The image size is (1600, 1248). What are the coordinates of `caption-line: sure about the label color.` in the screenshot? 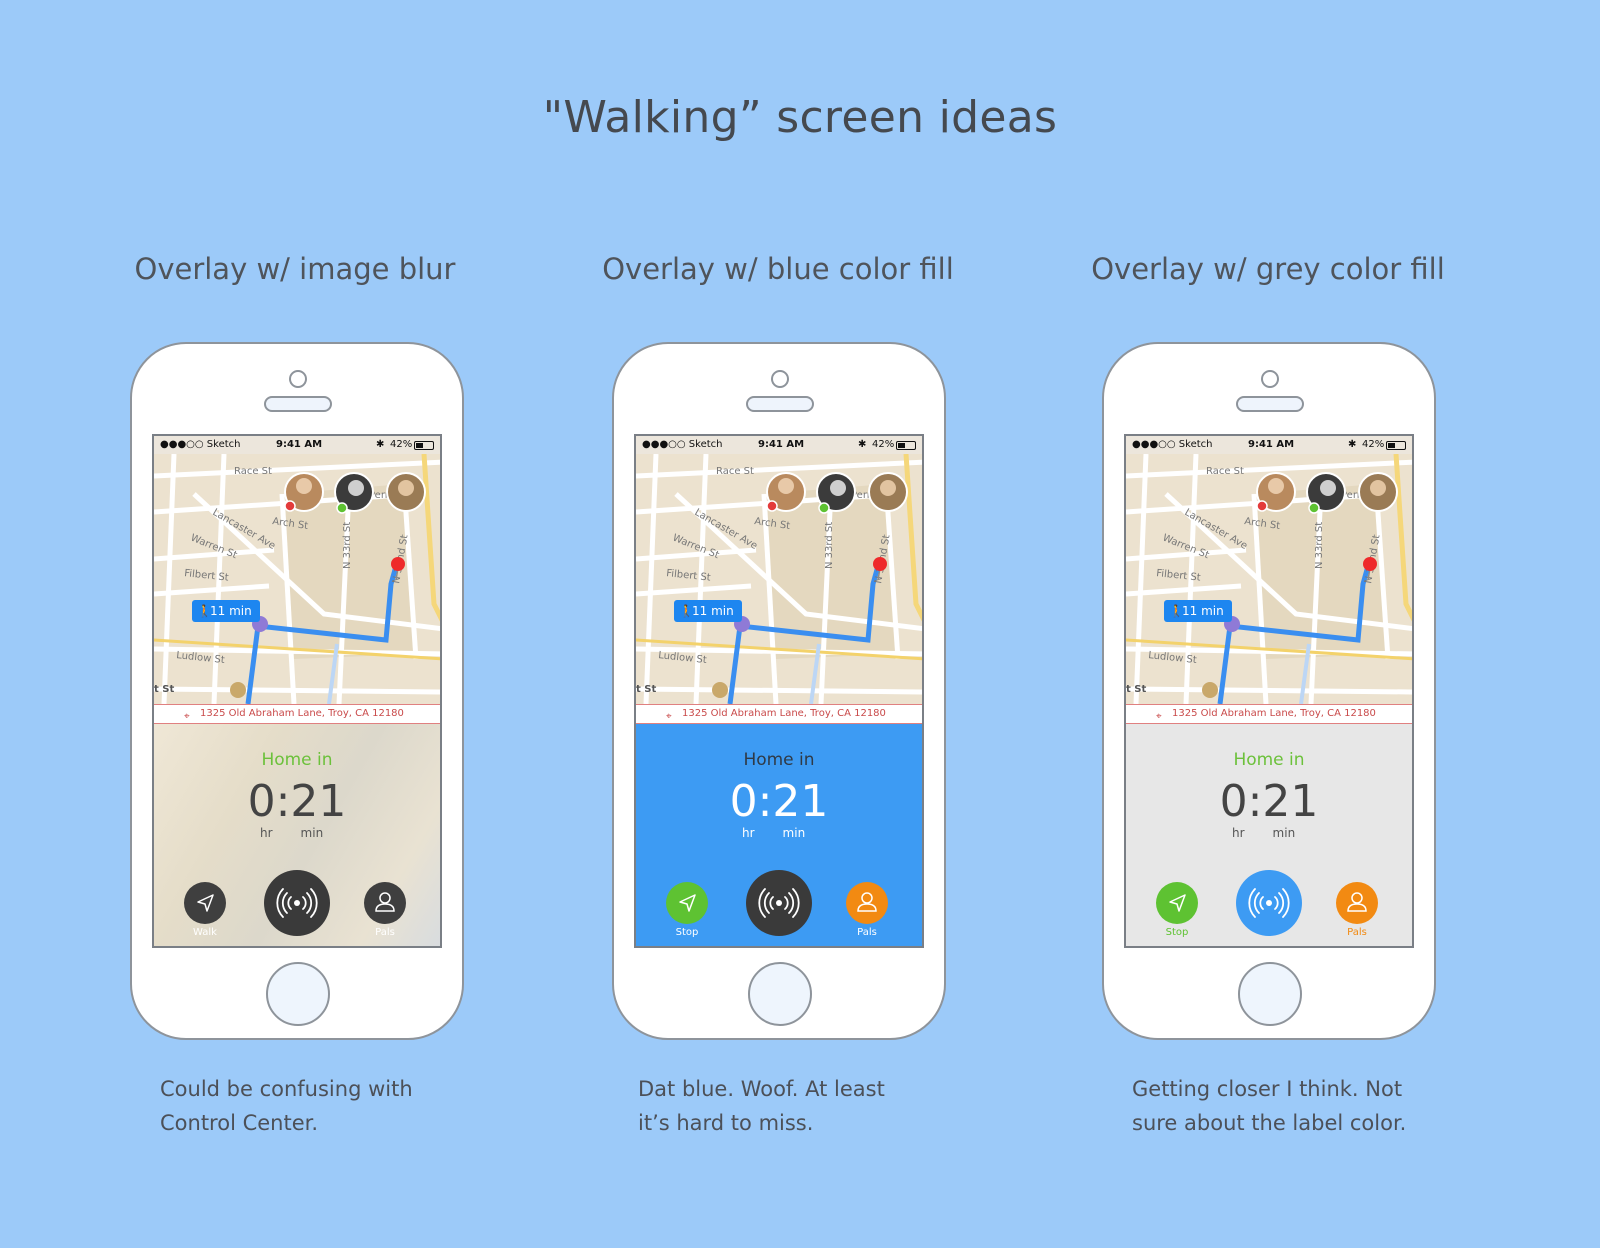 It's located at (1269, 1123).